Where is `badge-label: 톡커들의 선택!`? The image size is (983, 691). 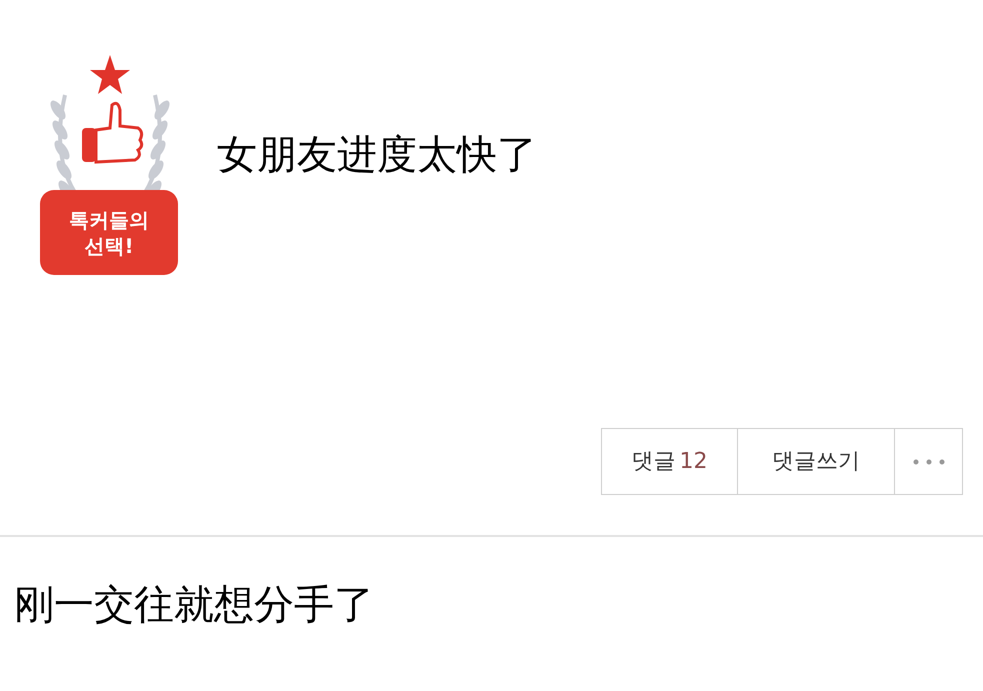 badge-label: 톡커들의 선택! is located at coordinates (109, 232).